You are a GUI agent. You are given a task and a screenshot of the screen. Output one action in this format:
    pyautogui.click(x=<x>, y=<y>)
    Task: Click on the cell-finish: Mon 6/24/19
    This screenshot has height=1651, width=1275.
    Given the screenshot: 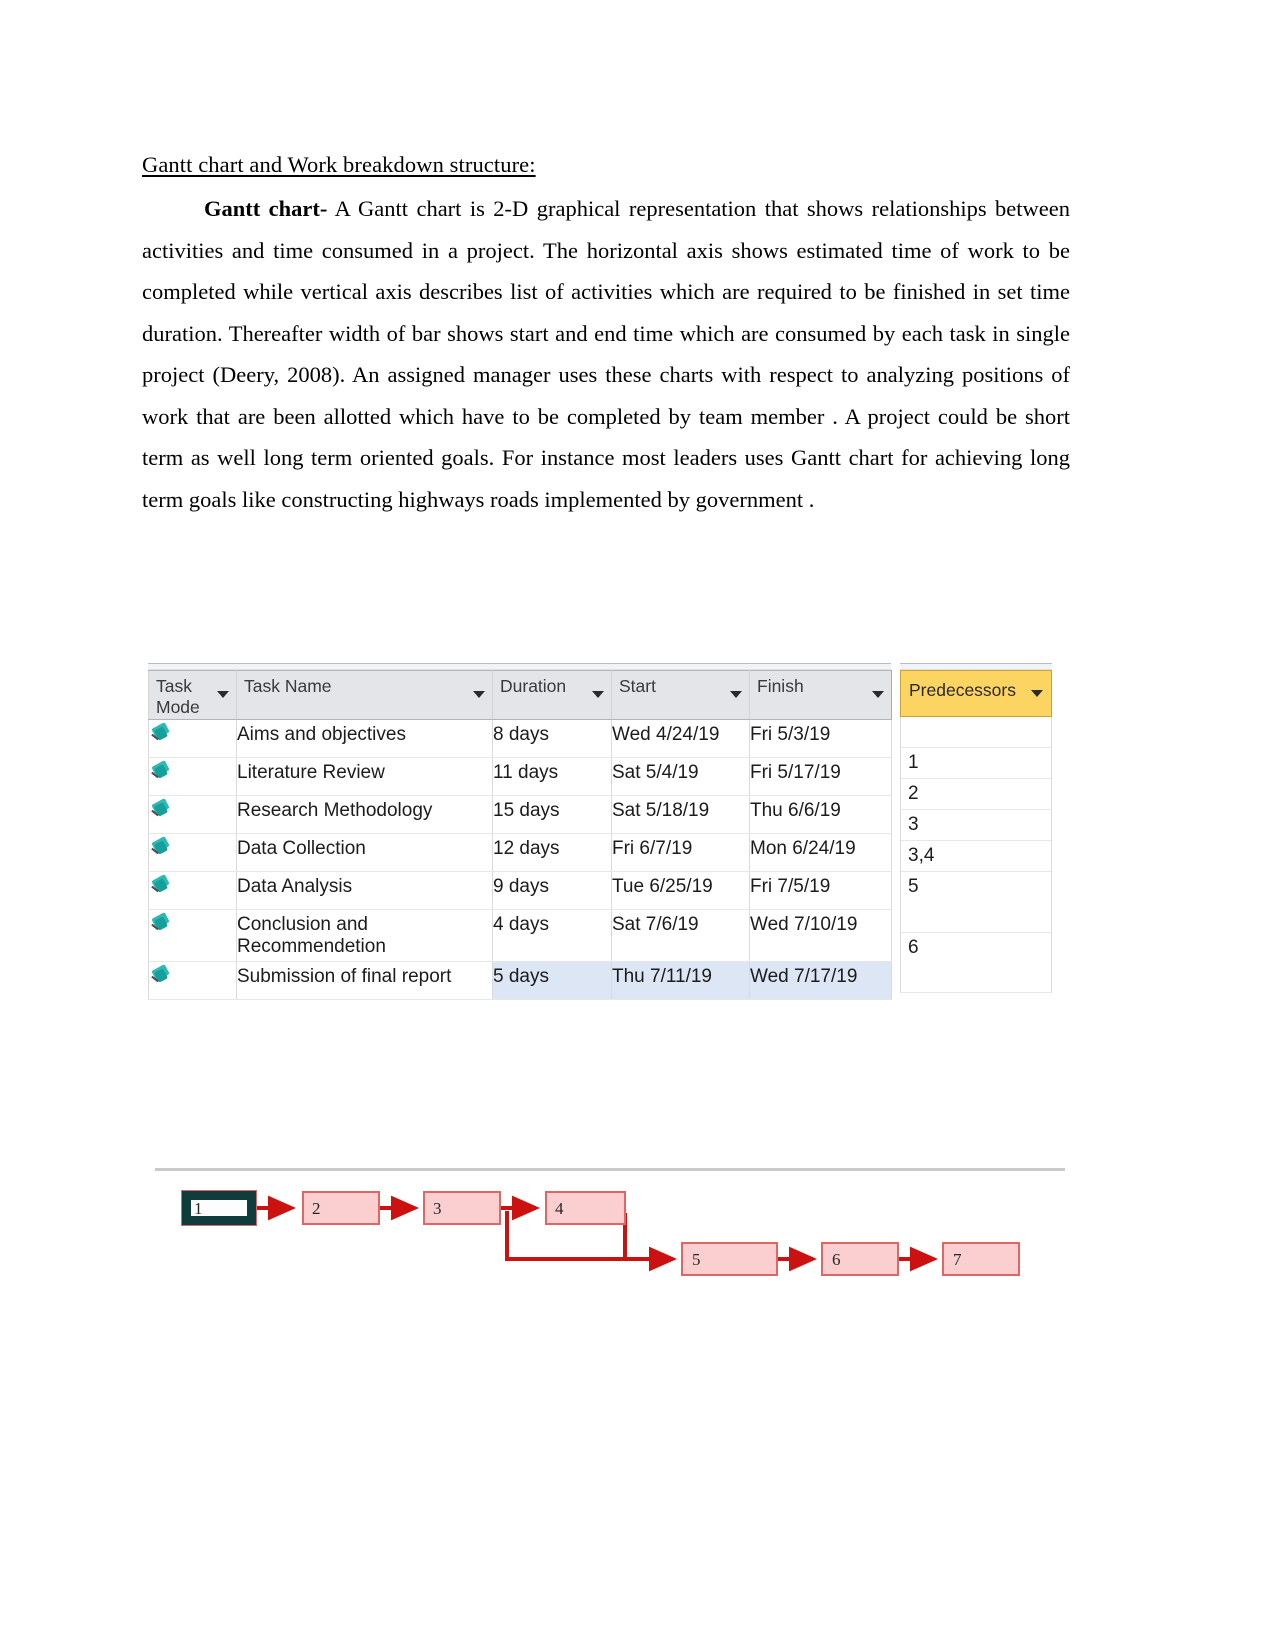 What is the action you would take?
    pyautogui.click(x=820, y=852)
    